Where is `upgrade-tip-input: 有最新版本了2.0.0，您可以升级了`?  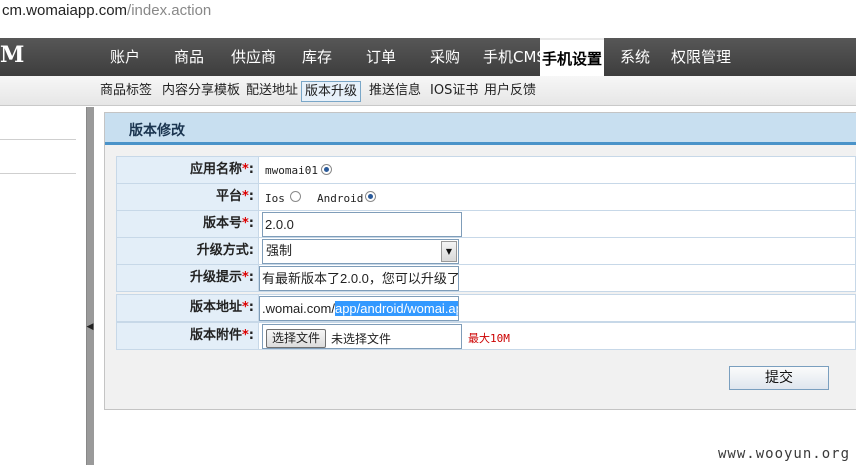
upgrade-tip-input: 有最新版本了2.0.0，您可以升级了 is located at coordinates (359, 278).